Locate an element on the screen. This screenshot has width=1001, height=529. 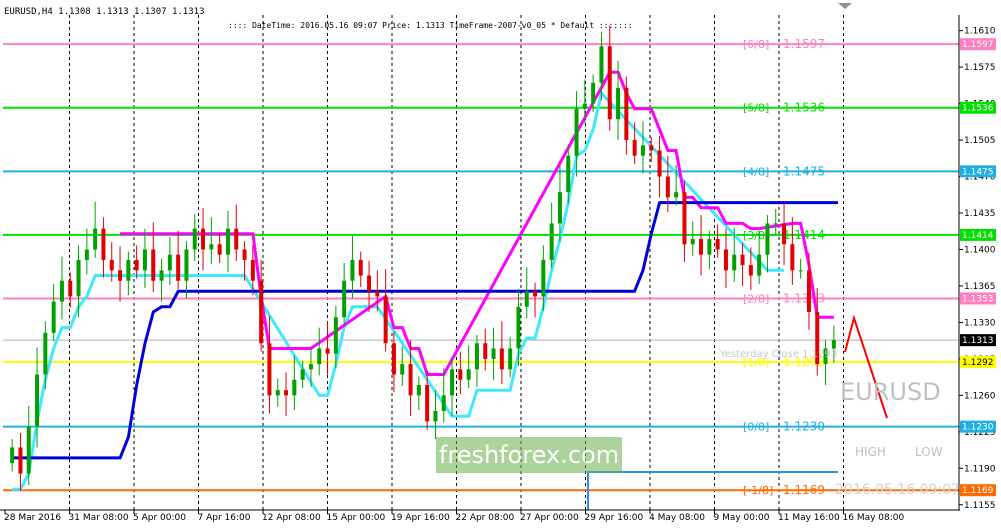
level-label: [0/8] is located at coordinates (756, 427).